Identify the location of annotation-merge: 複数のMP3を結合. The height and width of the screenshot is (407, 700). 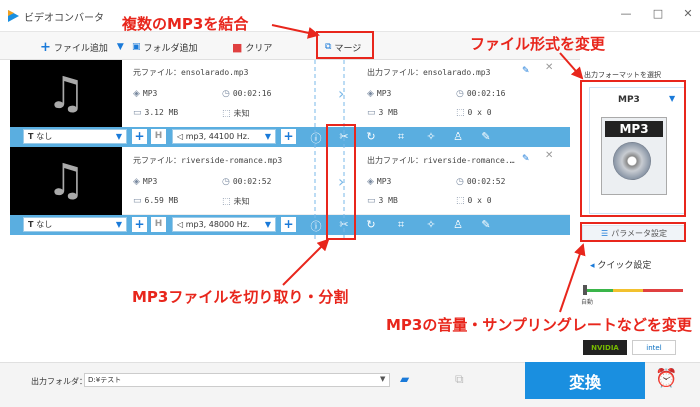
(185, 24).